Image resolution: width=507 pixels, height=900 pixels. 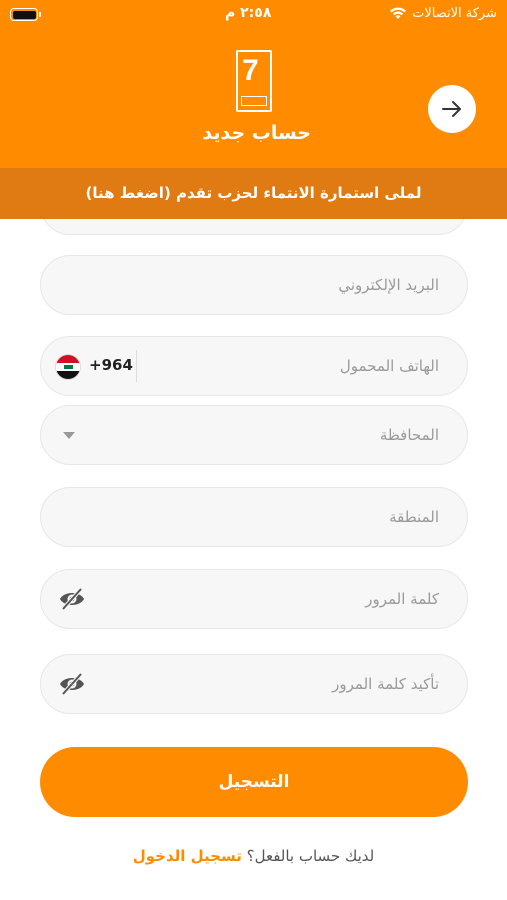 What do you see at coordinates (256, 133) in the screenshot?
I see `page-title: حساب جديد` at bounding box center [256, 133].